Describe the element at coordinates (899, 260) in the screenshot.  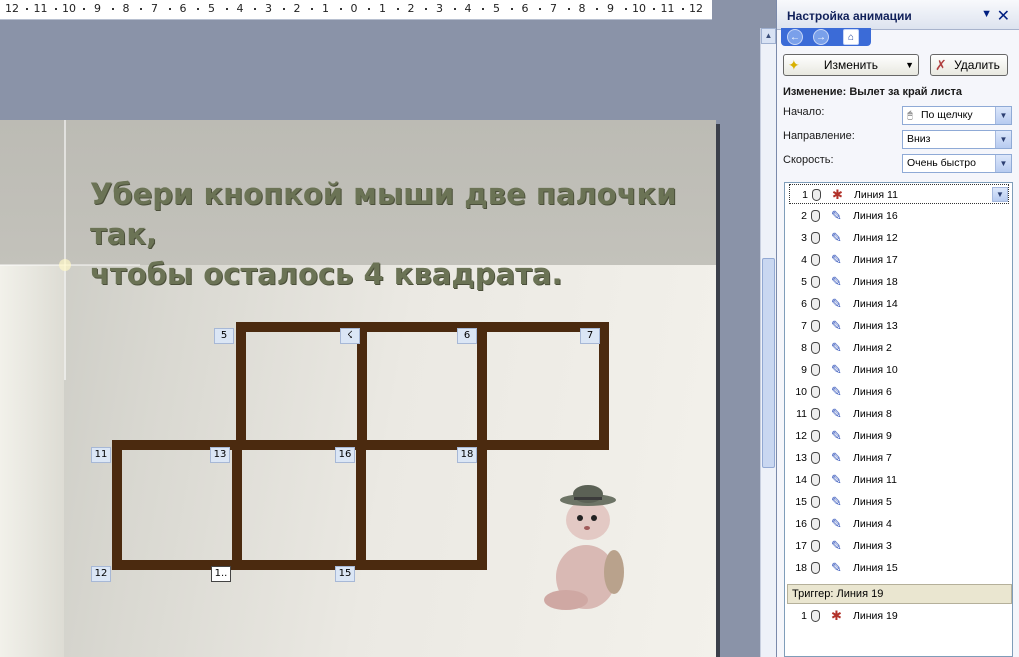
I see `animation-list-item: 4 ✎ Линия 17` at that location.